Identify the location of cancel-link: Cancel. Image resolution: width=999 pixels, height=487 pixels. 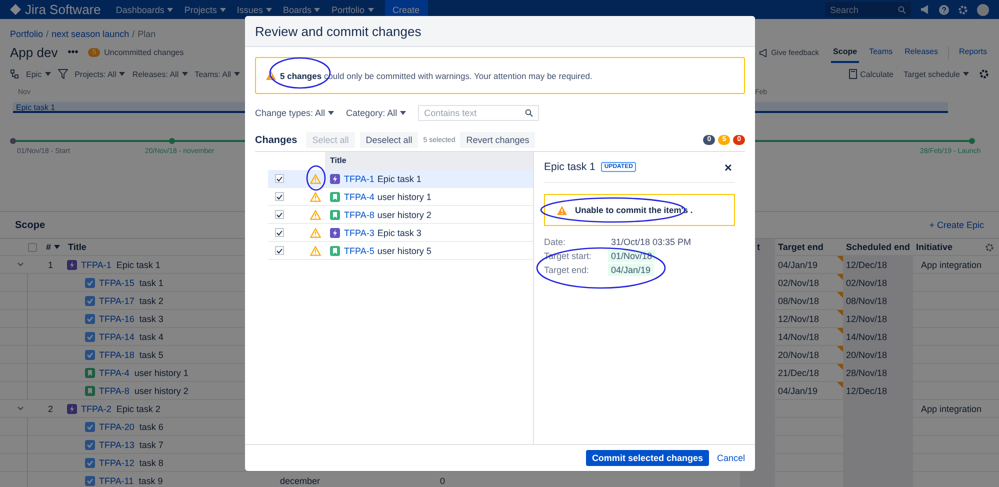
(730, 458).